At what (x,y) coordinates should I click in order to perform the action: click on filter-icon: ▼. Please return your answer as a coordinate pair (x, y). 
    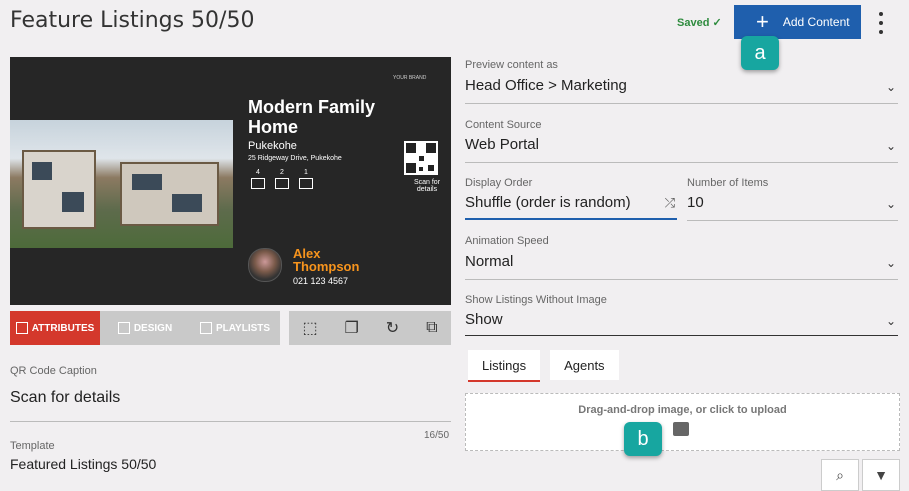
    Looking at the image, I should click on (881, 475).